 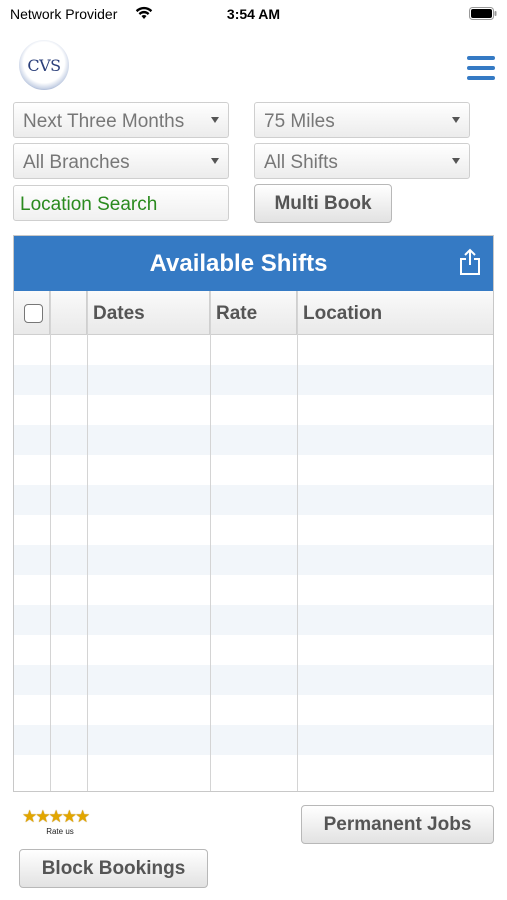 I want to click on rate-us-label: Rate us, so click(x=60, y=831).